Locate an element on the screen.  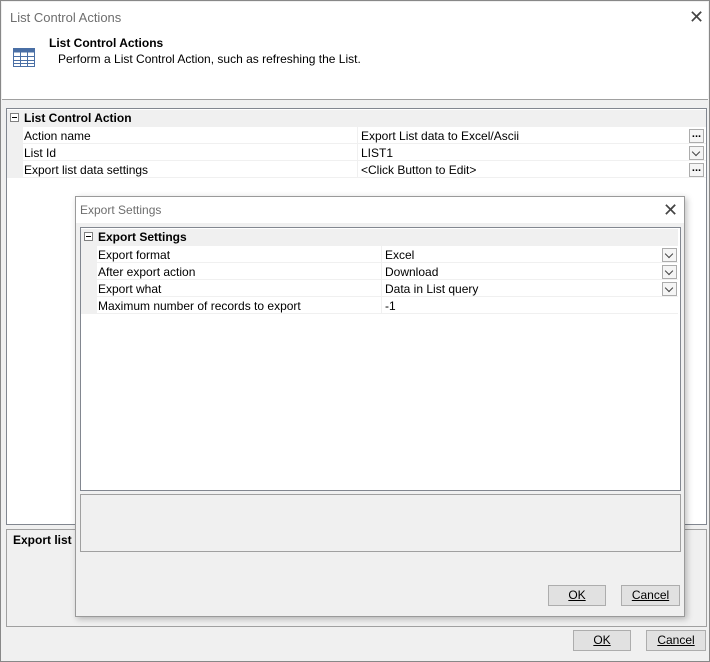
grid-row-list-id: List Id LIST1 is located at coordinates (356, 152).